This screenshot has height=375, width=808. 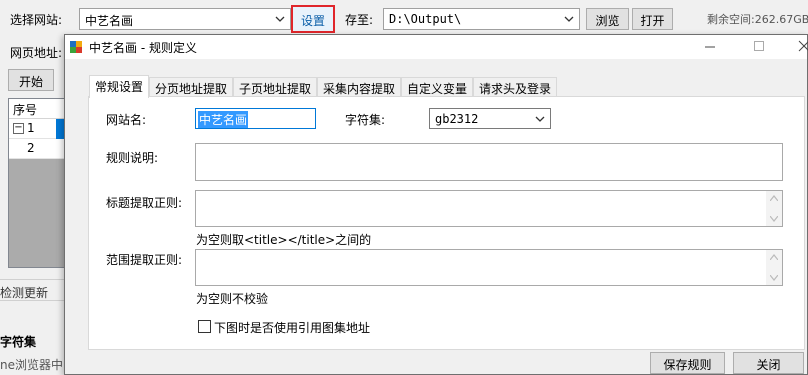 I want to click on rule-desc-textarea, so click(x=489, y=162).